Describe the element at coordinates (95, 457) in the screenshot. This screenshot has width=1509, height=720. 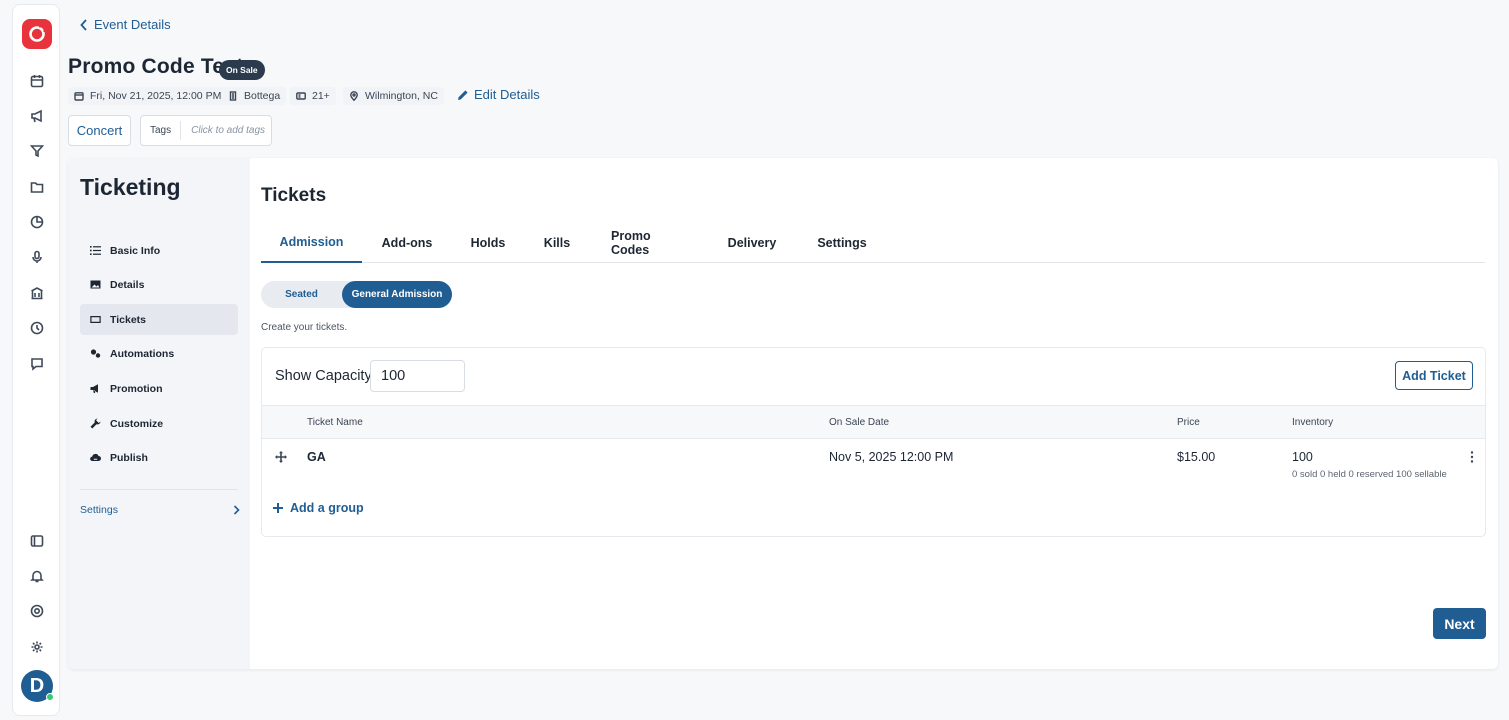
I see `cloud-icon` at that location.